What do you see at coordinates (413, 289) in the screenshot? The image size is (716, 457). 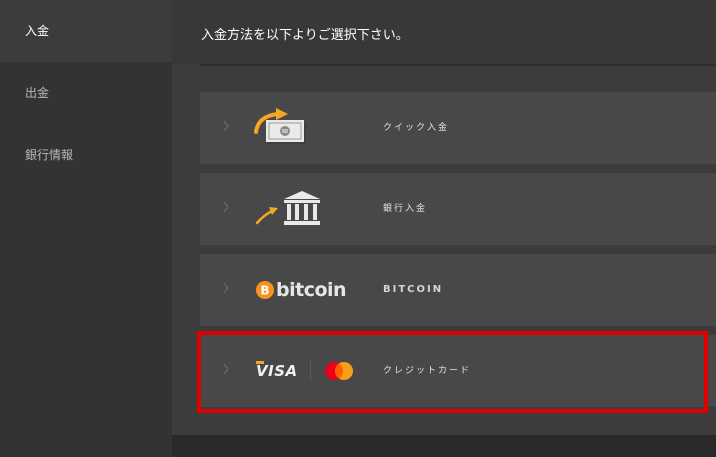 I see `method-label: BITCOIN` at bounding box center [413, 289].